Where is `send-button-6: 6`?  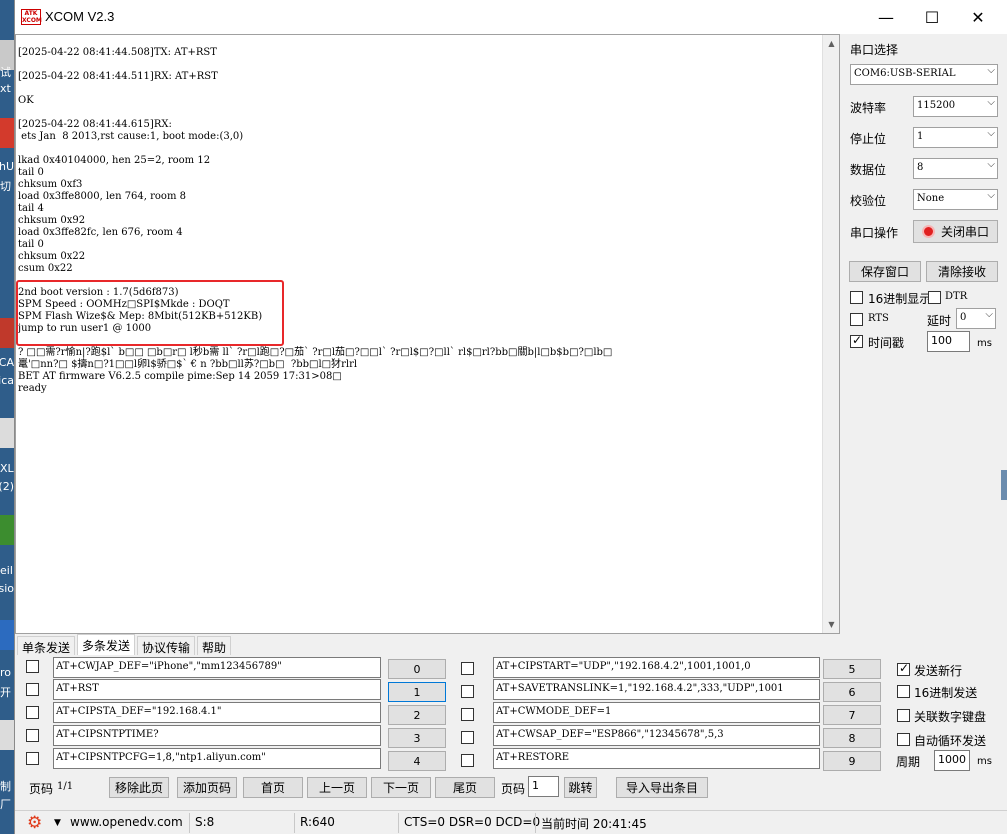 send-button-6: 6 is located at coordinates (852, 692).